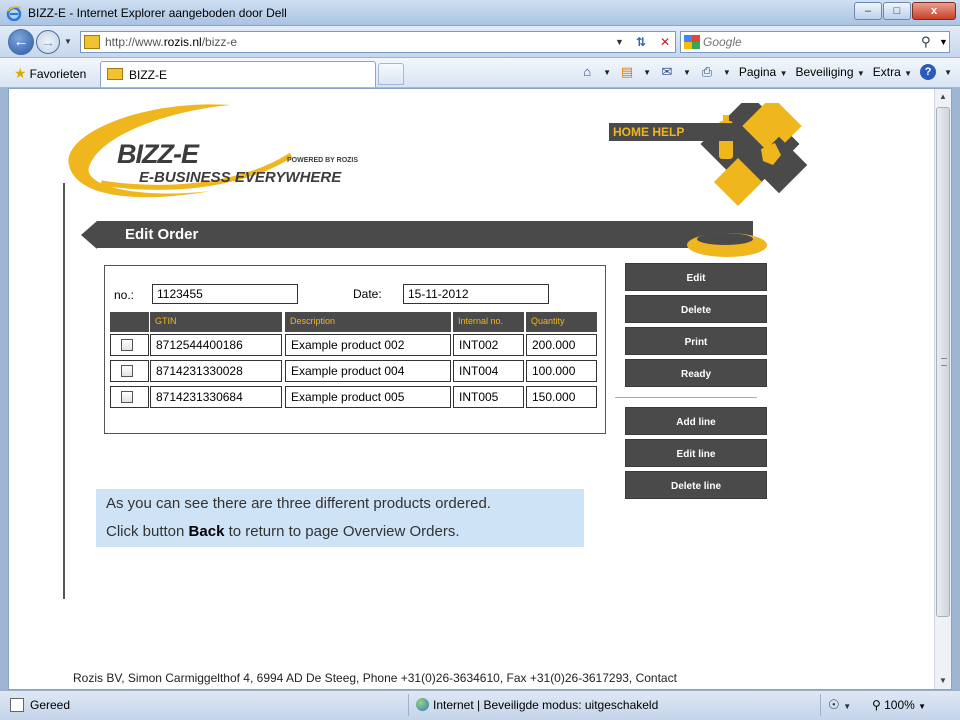  Describe the element at coordinates (368, 345) in the screenshot. I see `table-row-description: Example product 002` at that location.